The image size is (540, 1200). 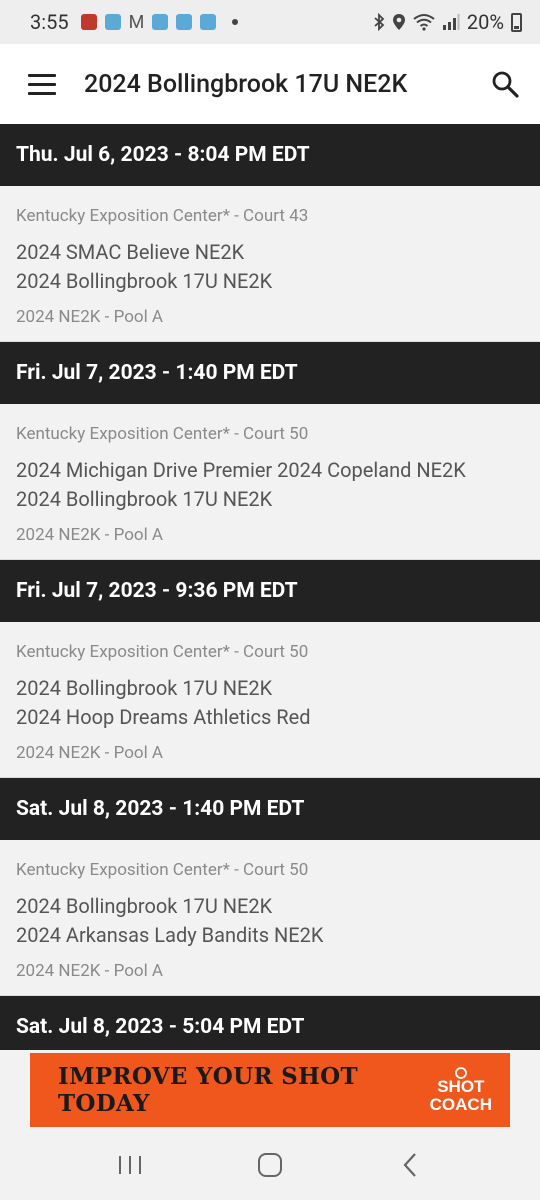 I want to click on status-right: 20%, so click(x=447, y=22).